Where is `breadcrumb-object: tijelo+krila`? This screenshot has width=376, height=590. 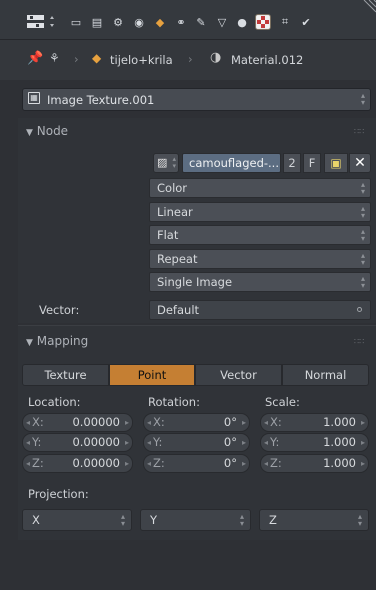 breadcrumb-object: tijelo+krila is located at coordinates (141, 60).